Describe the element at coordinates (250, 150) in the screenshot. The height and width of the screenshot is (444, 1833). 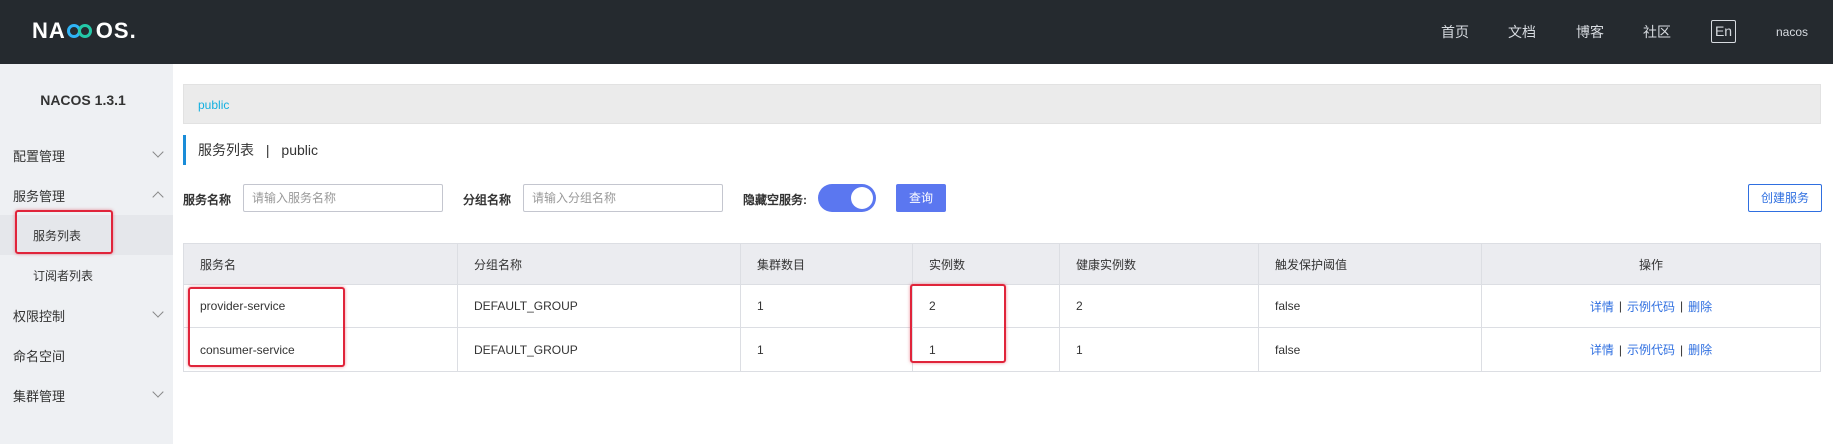
I see `page-title: 服务列表 | public` at that location.